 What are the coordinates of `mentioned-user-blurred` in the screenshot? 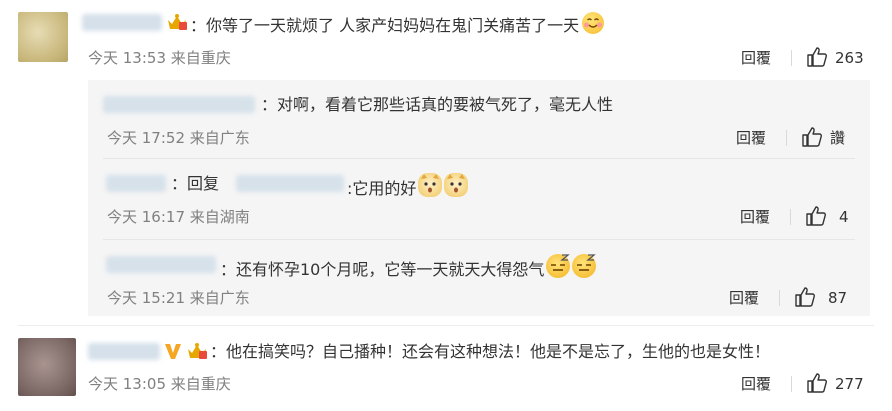 It's located at (290, 183).